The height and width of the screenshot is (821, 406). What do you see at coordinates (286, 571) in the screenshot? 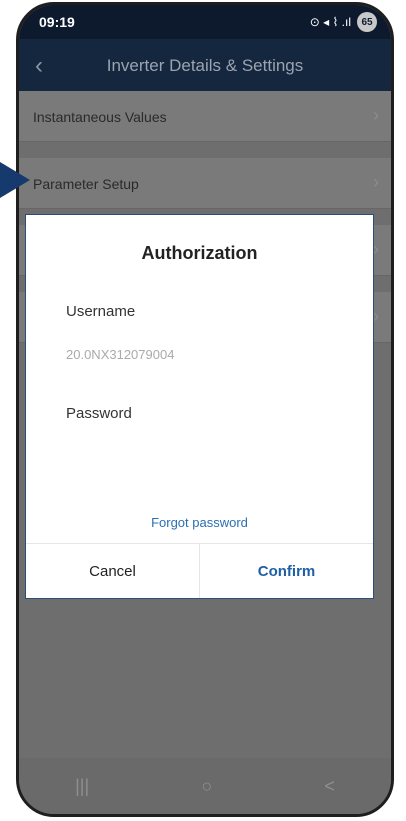
I see `confirm-button: Confirm` at bounding box center [286, 571].